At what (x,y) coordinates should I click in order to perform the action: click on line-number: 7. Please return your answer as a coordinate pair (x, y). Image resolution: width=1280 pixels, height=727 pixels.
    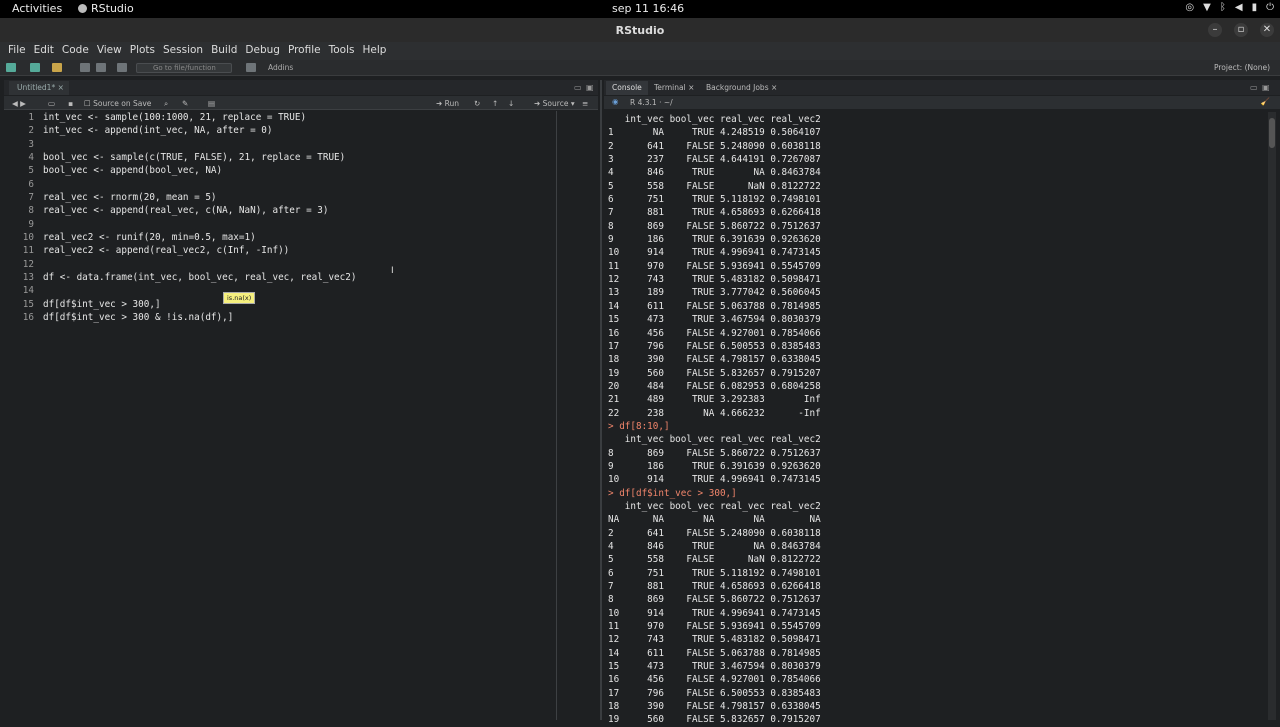
    Looking at the image, I should click on (31, 198).